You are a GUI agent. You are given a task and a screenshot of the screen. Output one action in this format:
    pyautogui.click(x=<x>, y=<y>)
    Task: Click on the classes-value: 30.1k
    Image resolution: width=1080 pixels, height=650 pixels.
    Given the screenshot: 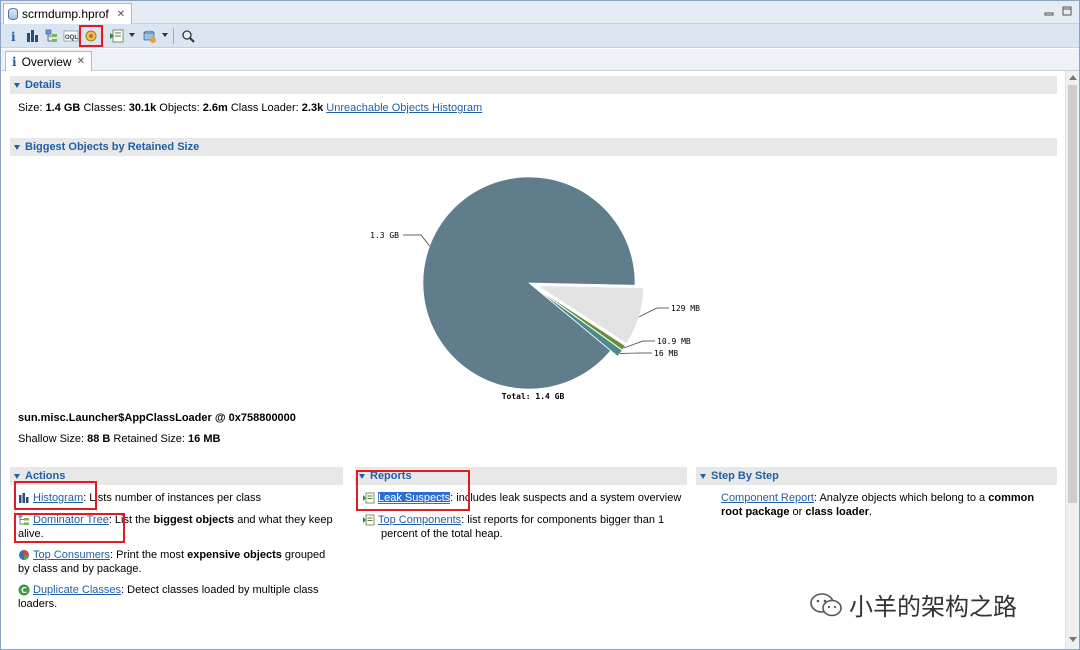 What is the action you would take?
    pyautogui.click(x=142, y=108)
    